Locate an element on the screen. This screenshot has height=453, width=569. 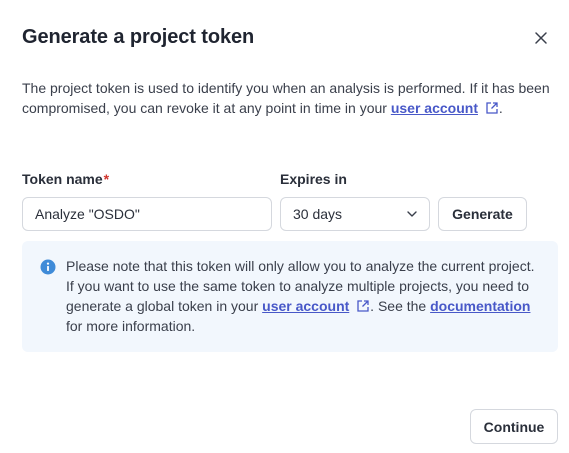
token-name-label: Token name* is located at coordinates (65, 179).